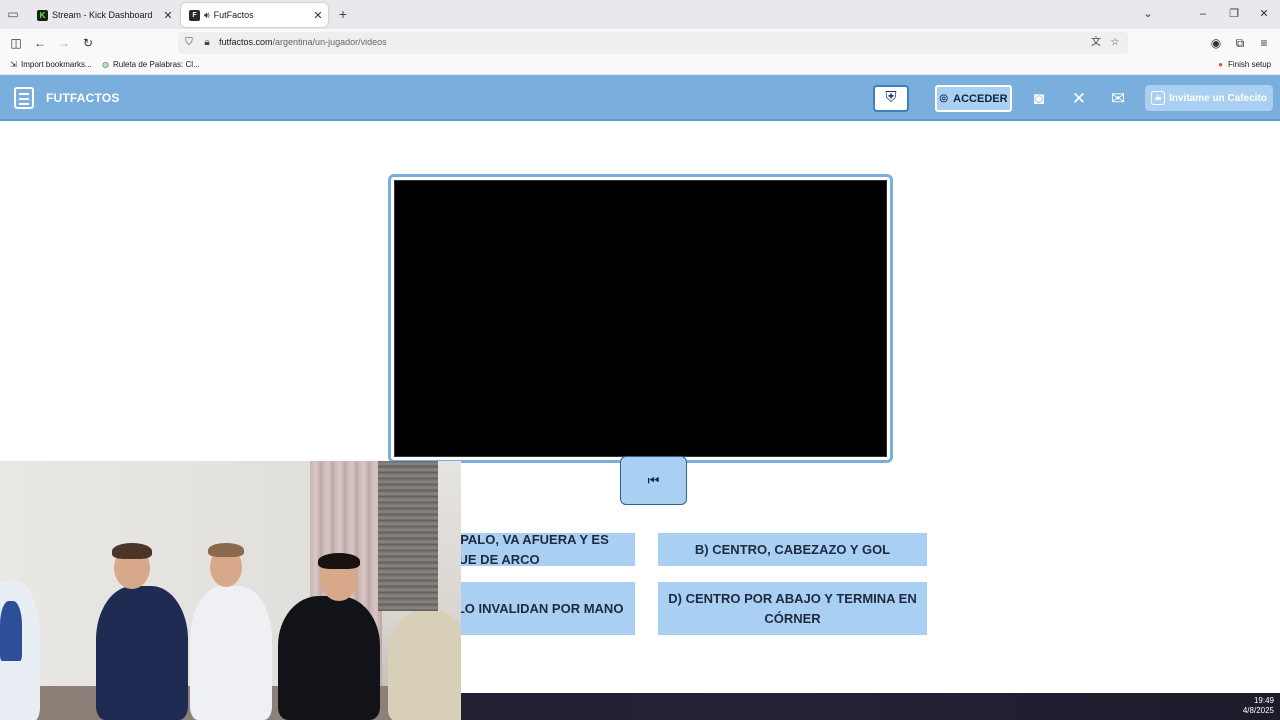 The image size is (1280, 720). What do you see at coordinates (64, 43) in the screenshot?
I see `forward-arrow-icon: →` at bounding box center [64, 43].